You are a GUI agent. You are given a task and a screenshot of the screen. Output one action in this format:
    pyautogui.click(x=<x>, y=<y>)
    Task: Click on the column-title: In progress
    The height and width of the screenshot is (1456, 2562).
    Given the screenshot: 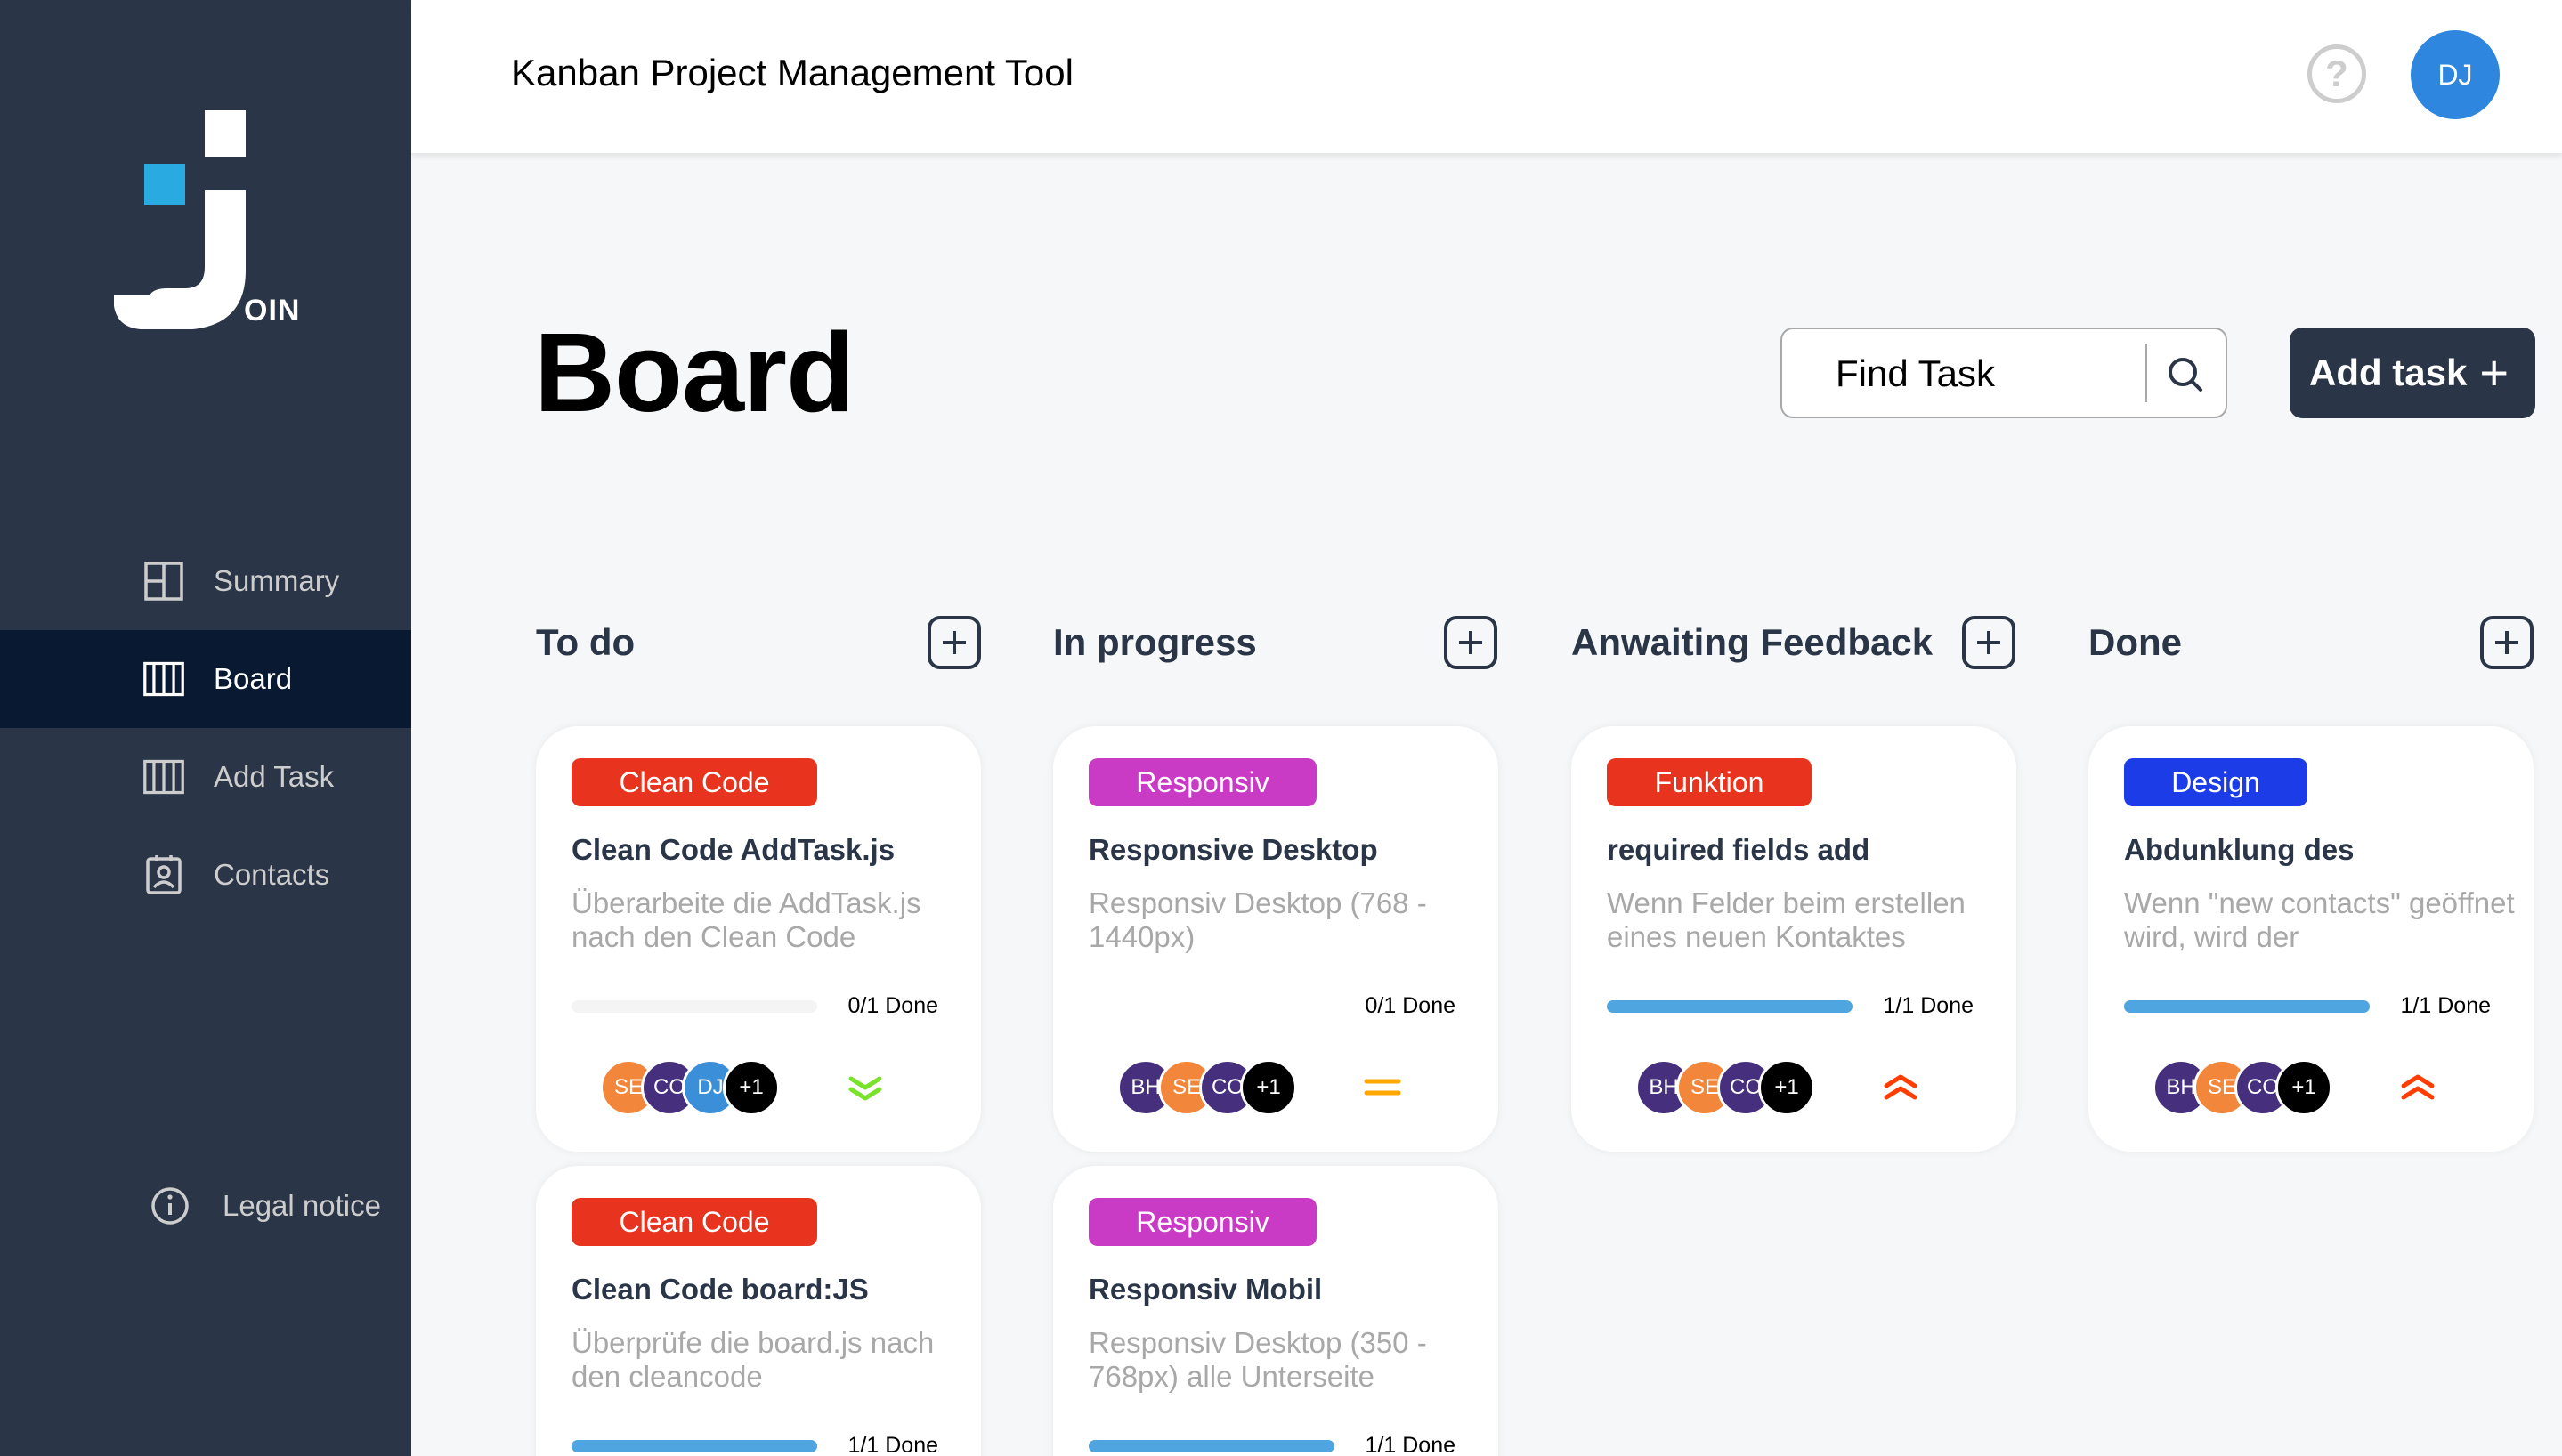 What is the action you would take?
    pyautogui.click(x=1155, y=642)
    